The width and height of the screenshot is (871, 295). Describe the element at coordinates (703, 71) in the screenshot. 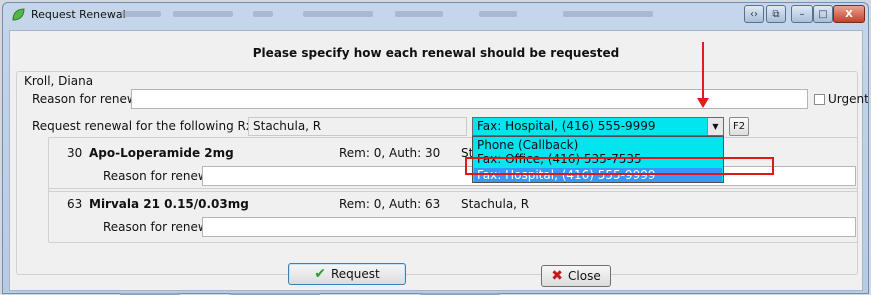

I see `annotation-arrow` at that location.